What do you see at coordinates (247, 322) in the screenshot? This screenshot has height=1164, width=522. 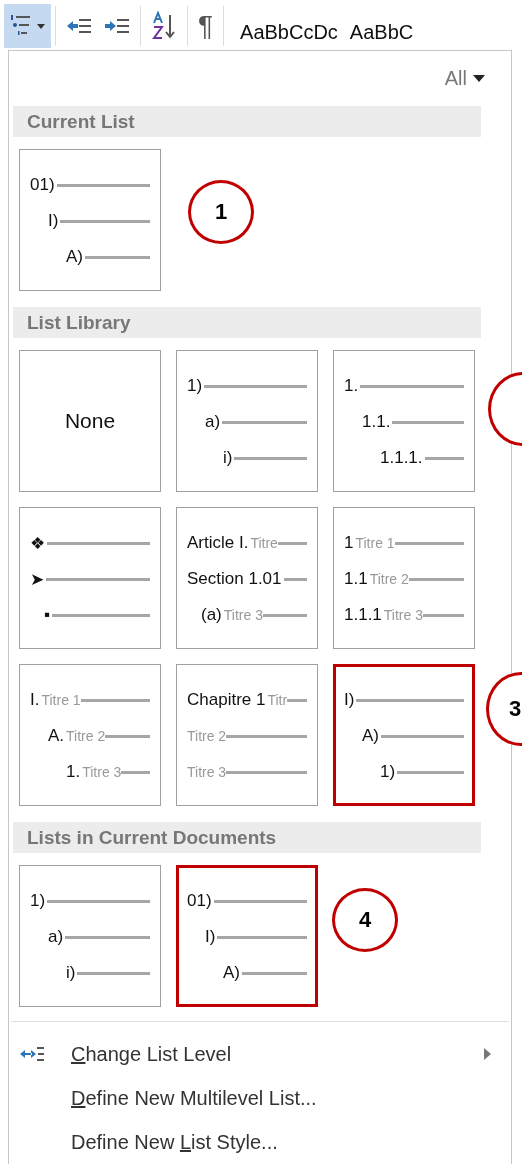 I see `section-header: List Library` at bounding box center [247, 322].